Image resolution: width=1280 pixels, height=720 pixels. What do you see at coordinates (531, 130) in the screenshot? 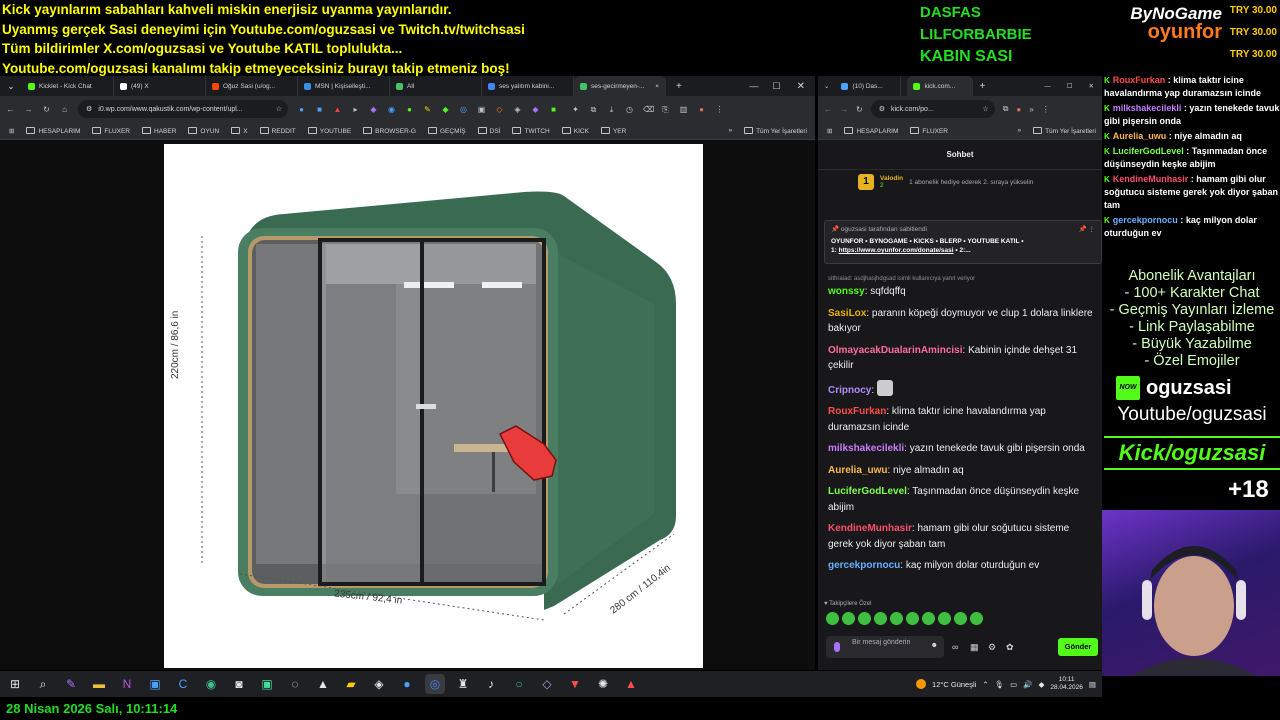
I see `bookmark-folder: TWITCH` at bounding box center [531, 130].